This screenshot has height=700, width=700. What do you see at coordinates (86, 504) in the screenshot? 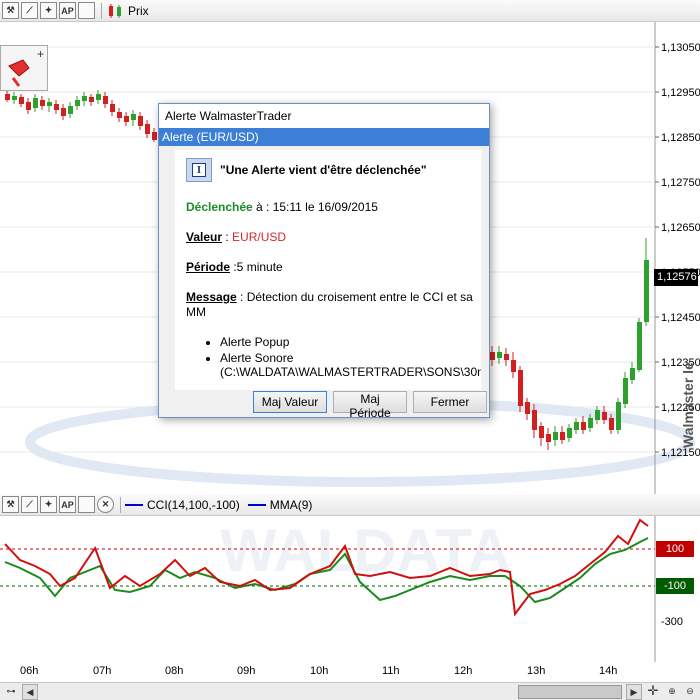
I see `indicator-blank-square-icon` at bounding box center [86, 504].